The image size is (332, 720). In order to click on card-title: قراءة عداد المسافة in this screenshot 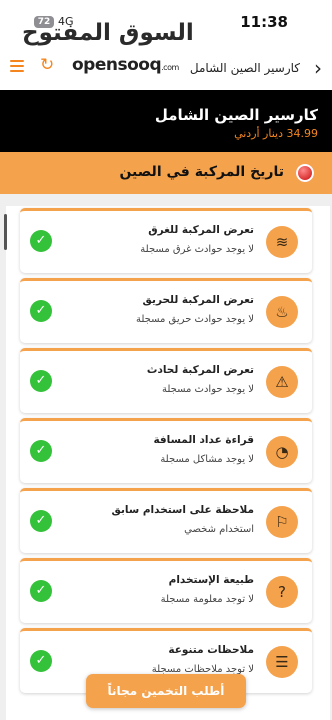, I will do `click(203, 440)`.